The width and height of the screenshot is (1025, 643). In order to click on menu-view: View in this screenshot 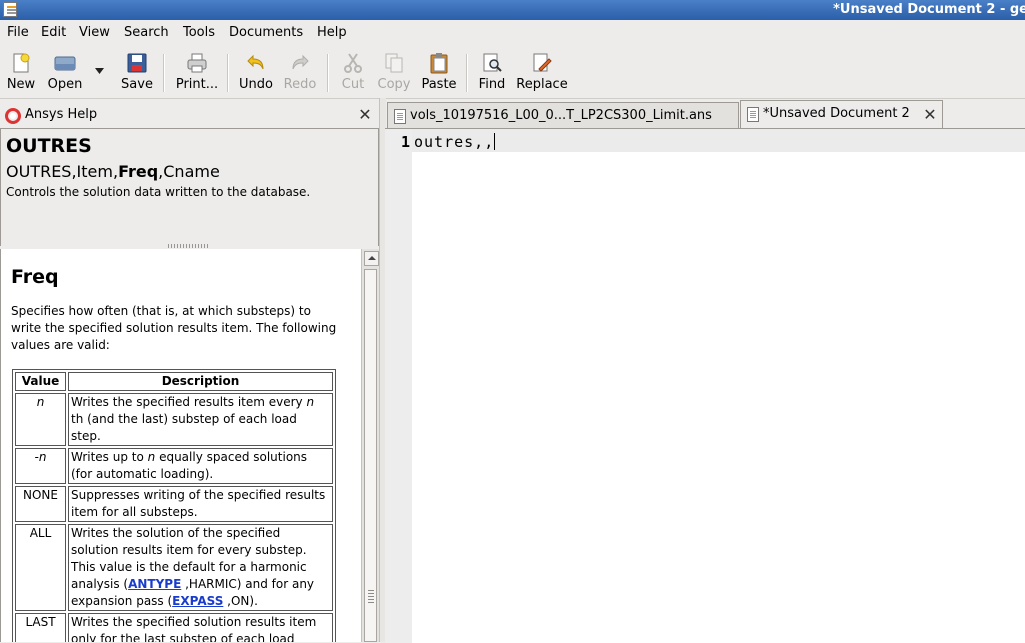, I will do `click(94, 32)`.